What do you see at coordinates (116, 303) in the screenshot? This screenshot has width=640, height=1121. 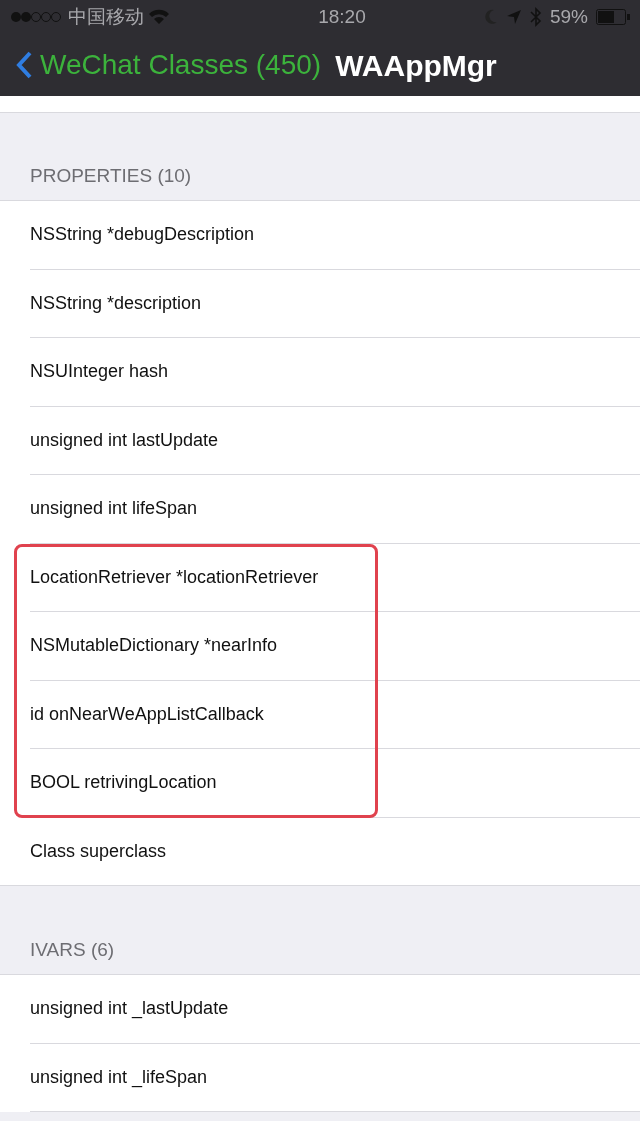 I see `property-name: NSString *description` at bounding box center [116, 303].